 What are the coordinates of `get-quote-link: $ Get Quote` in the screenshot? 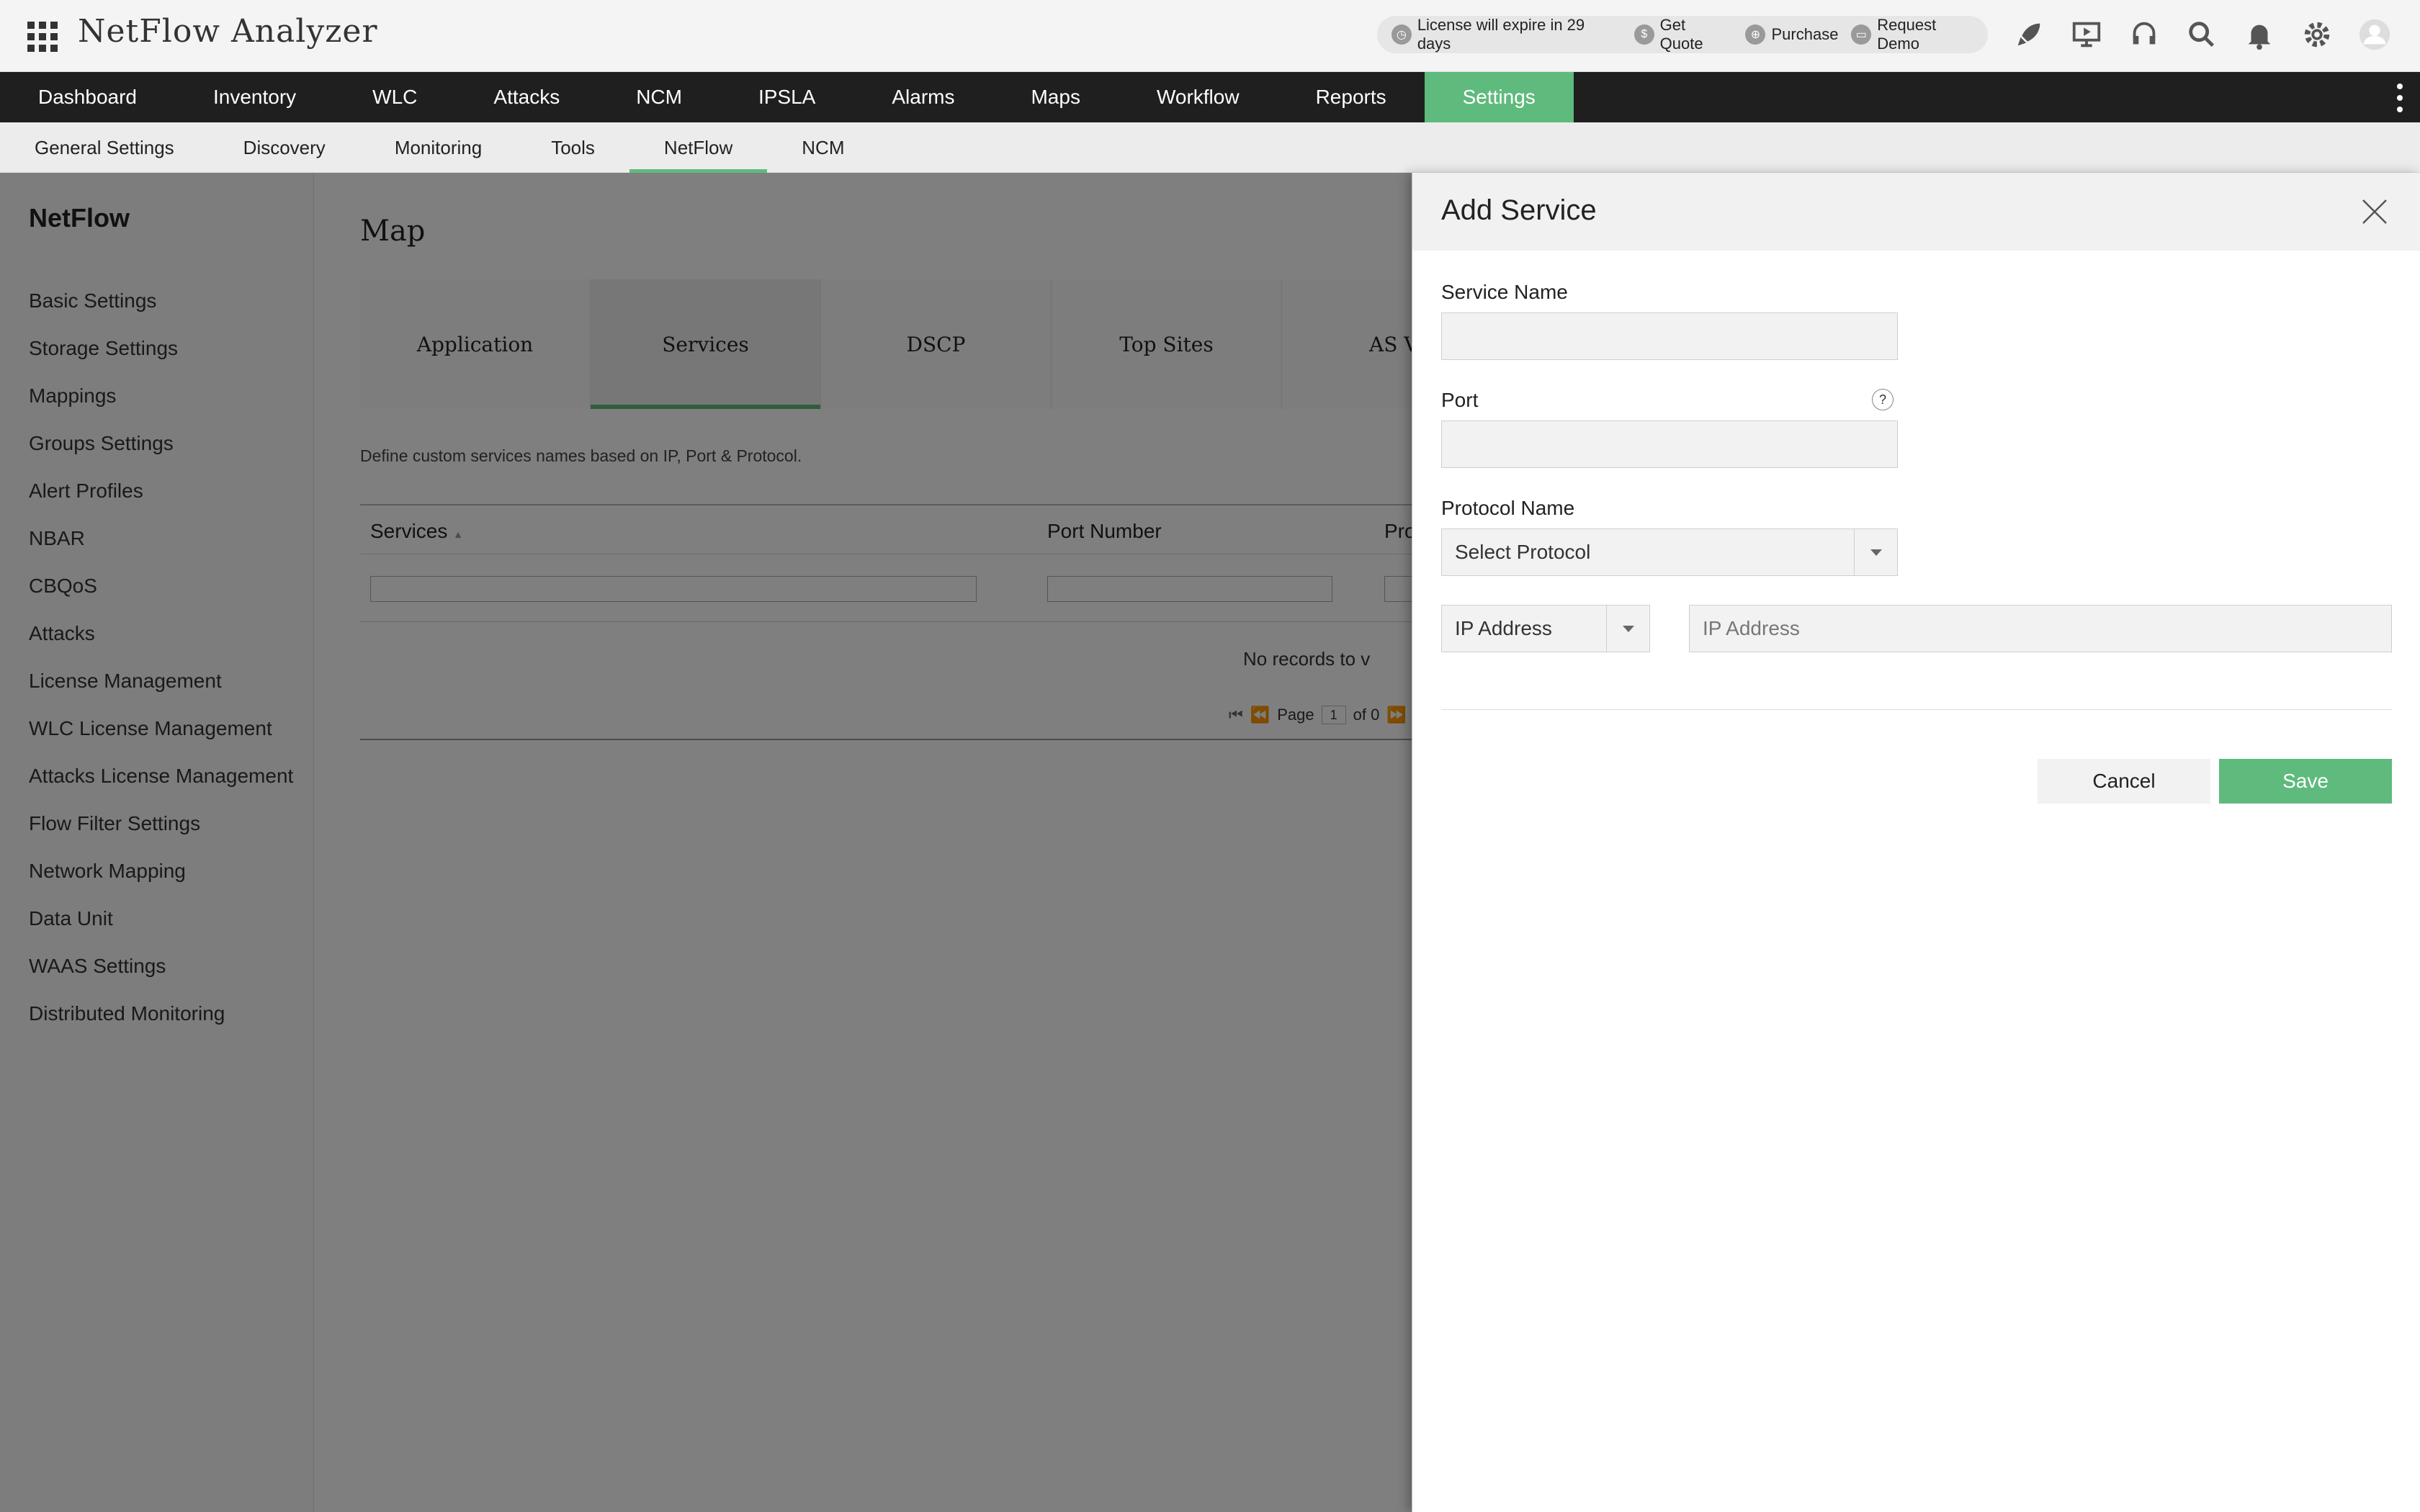 It's located at (1683, 34).